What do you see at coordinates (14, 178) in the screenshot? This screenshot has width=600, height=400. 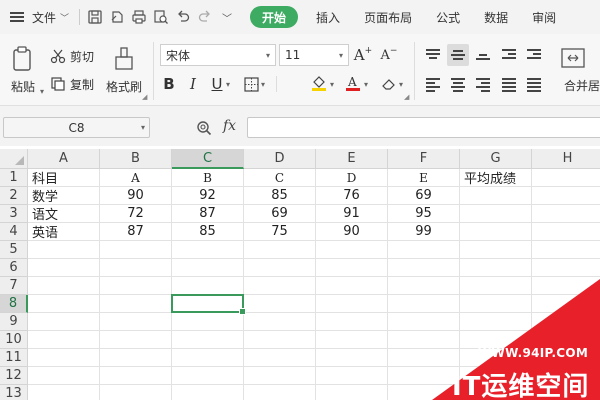 I see `row-header-1: 1` at bounding box center [14, 178].